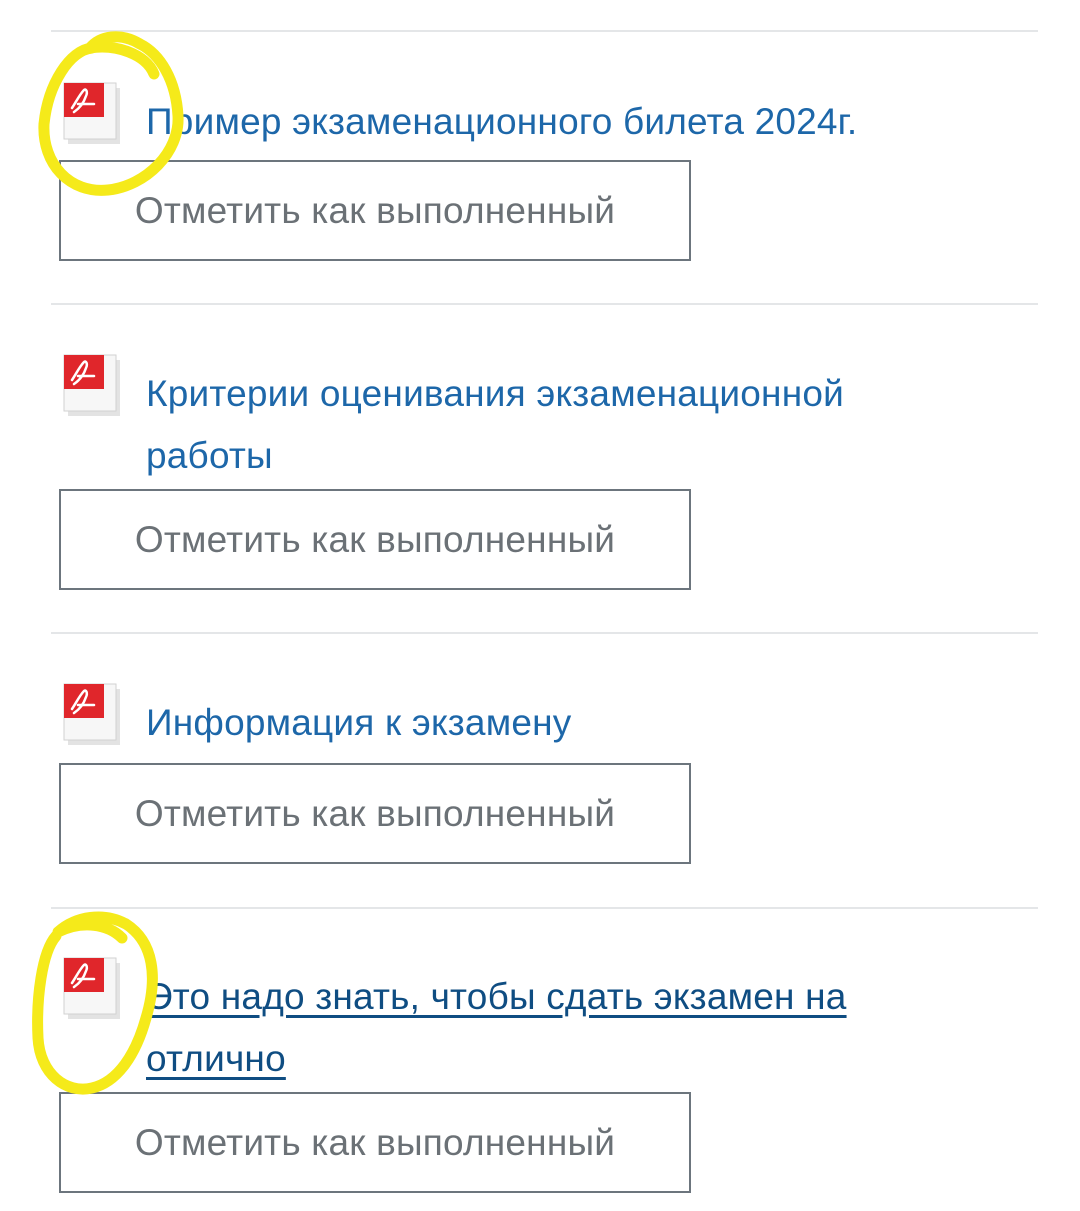  I want to click on activity-link-line: Это надо знать, чтобы сдать экзамен на, so click(496, 996).